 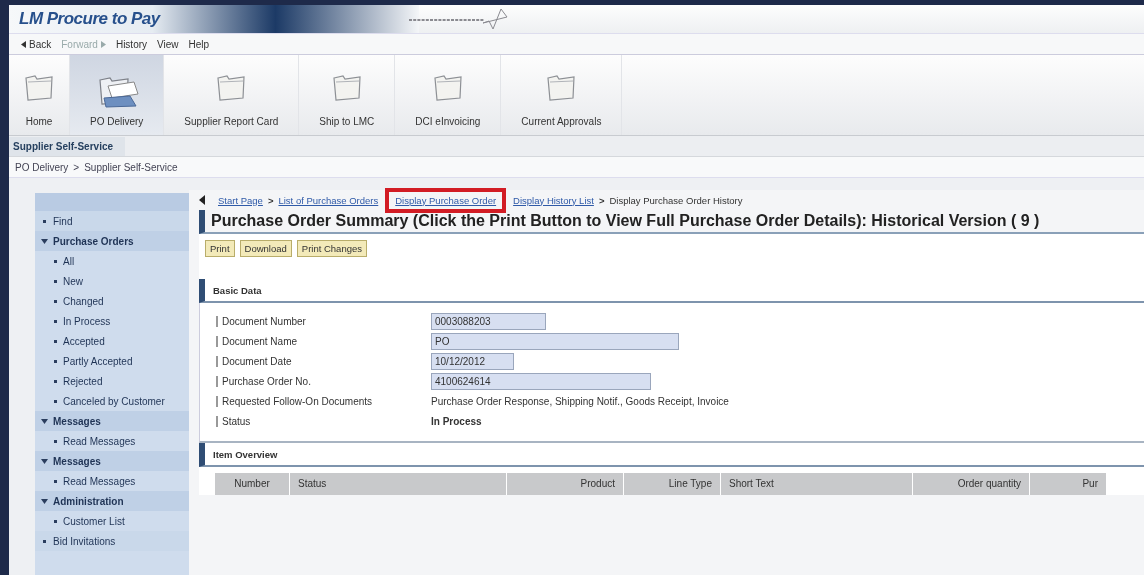 I want to click on column-header: Status, so click(x=398, y=484).